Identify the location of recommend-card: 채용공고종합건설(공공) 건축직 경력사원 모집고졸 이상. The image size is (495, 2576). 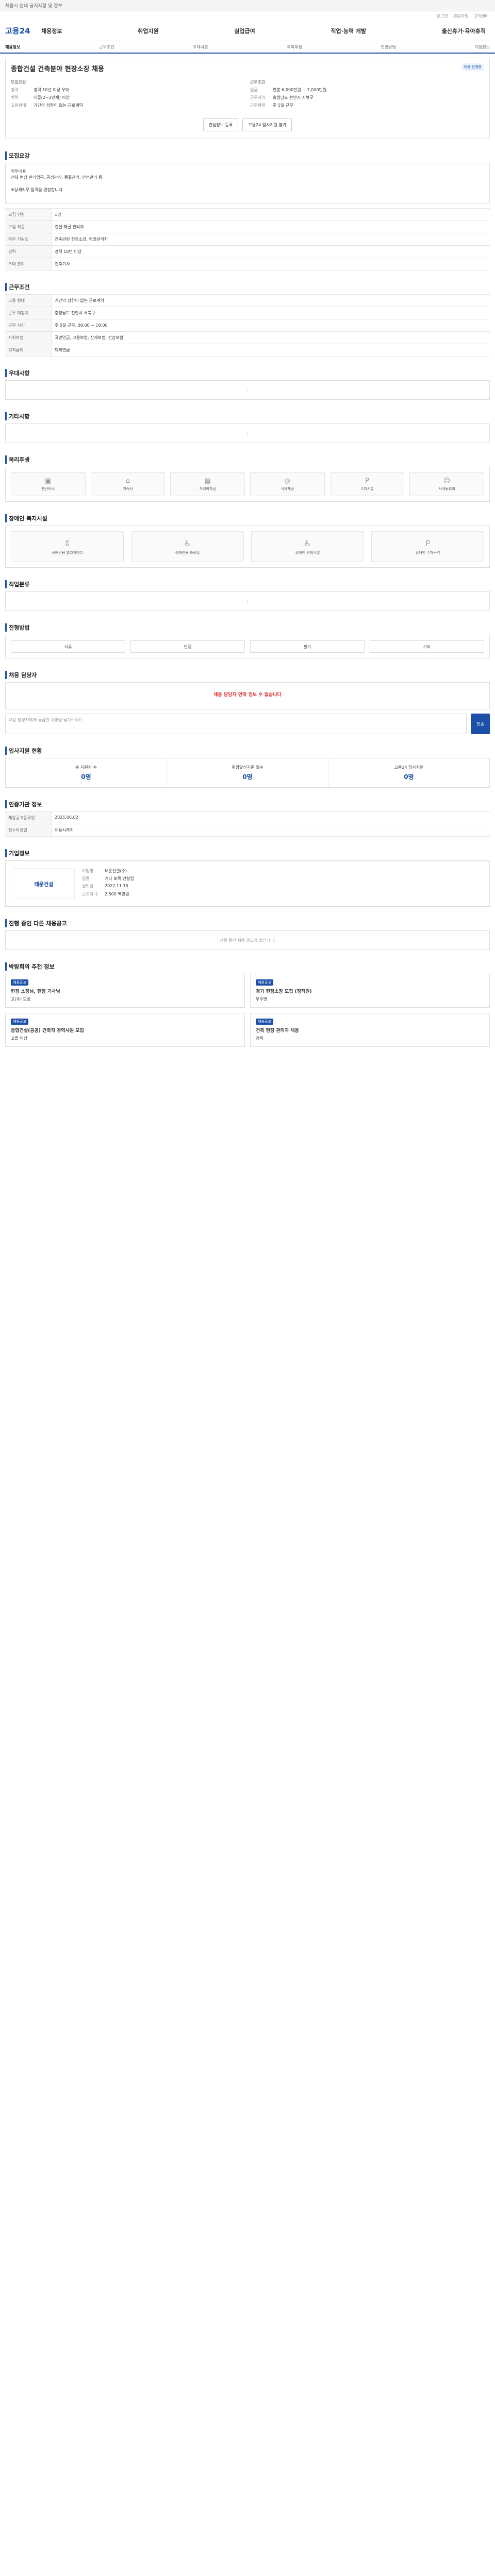
(125, 1030).